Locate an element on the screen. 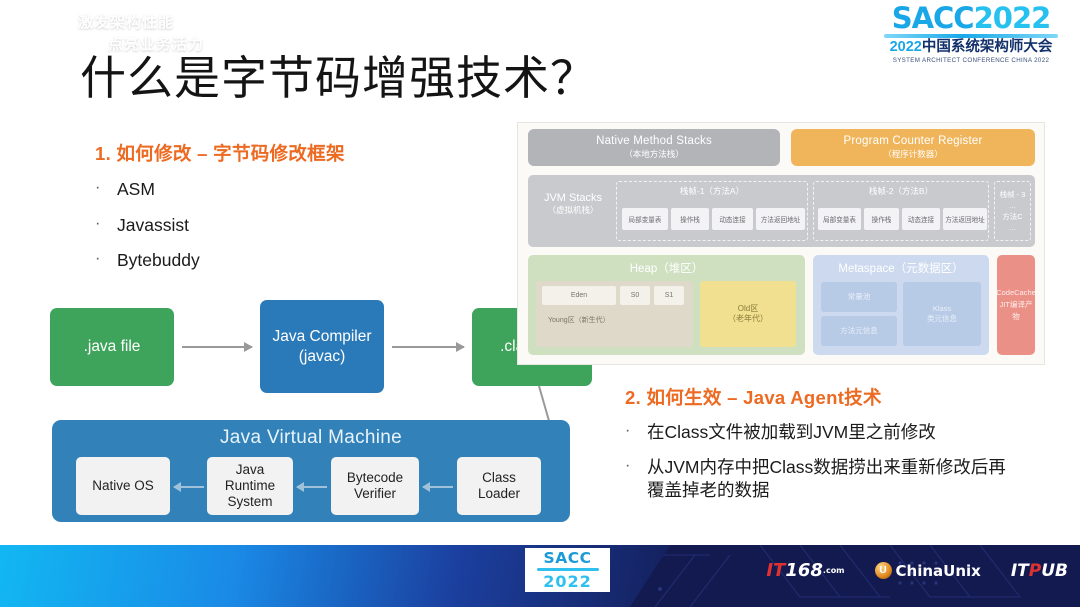  logo-english-subtitle: SYSTEM ARCHITECT CONFERENCE CHINA 2022 is located at coordinates (971, 61).